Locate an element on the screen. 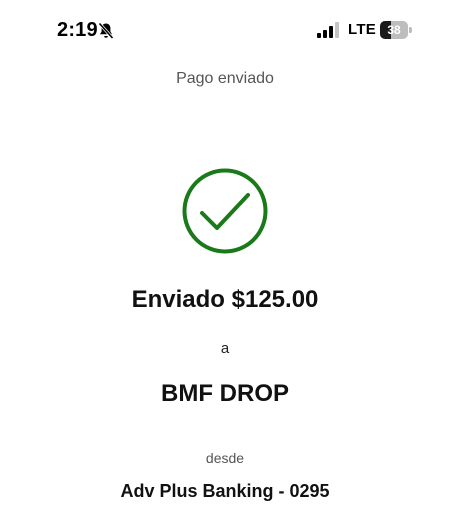 This screenshot has width=450, height=519. from-label: desde is located at coordinates (225, 458).